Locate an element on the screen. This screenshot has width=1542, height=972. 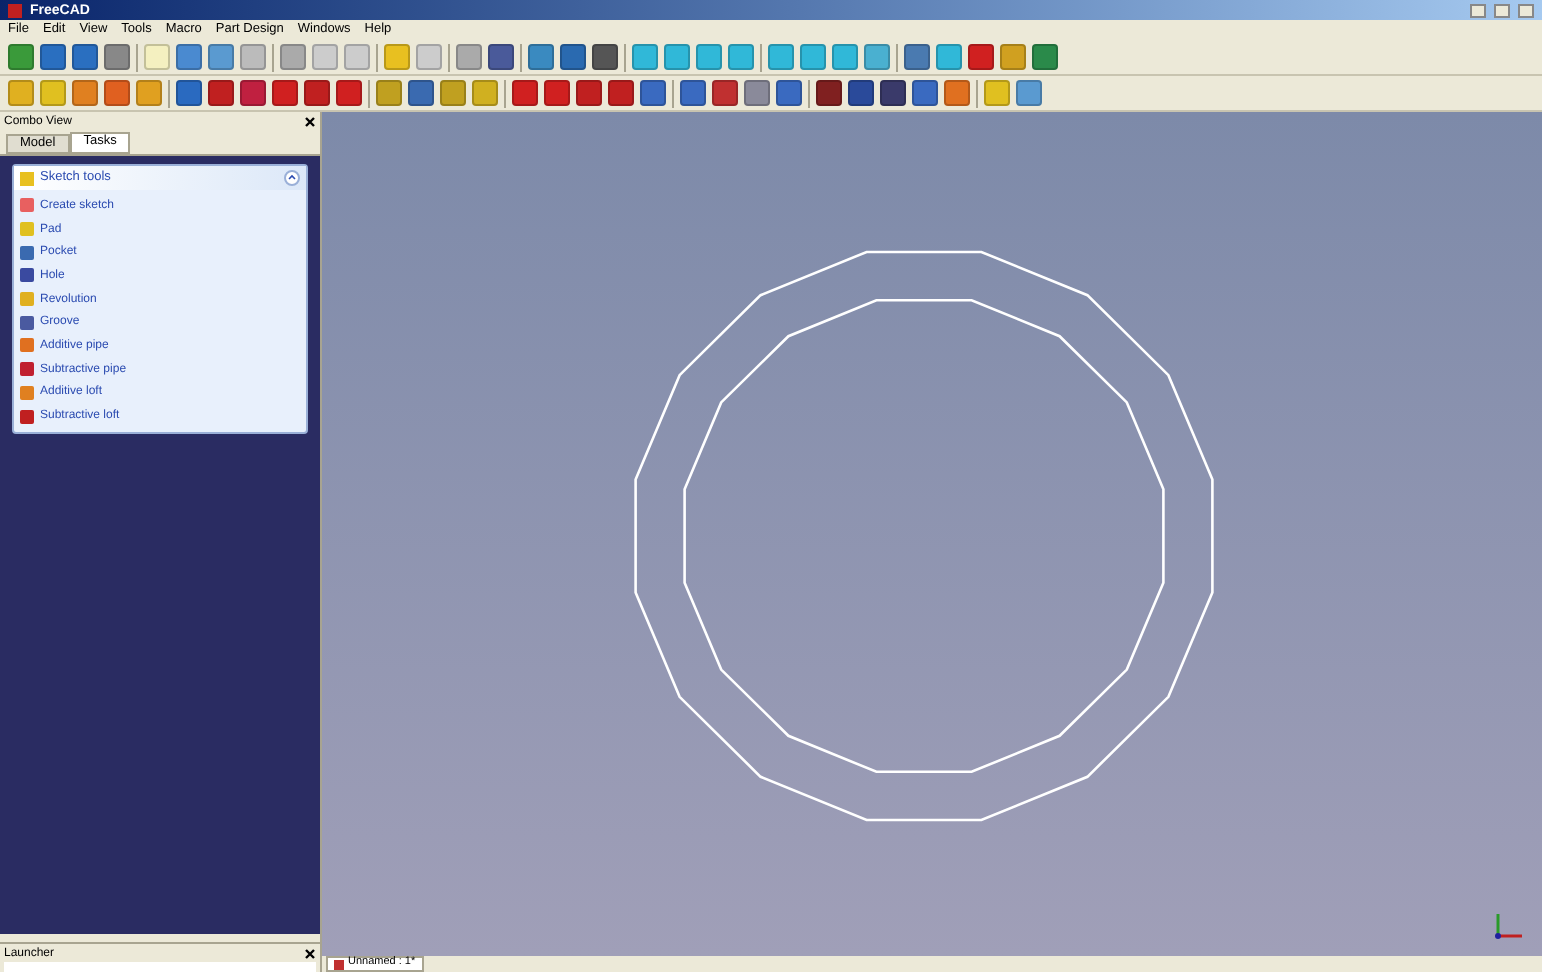
collapse-icon is located at coordinates (292, 178).